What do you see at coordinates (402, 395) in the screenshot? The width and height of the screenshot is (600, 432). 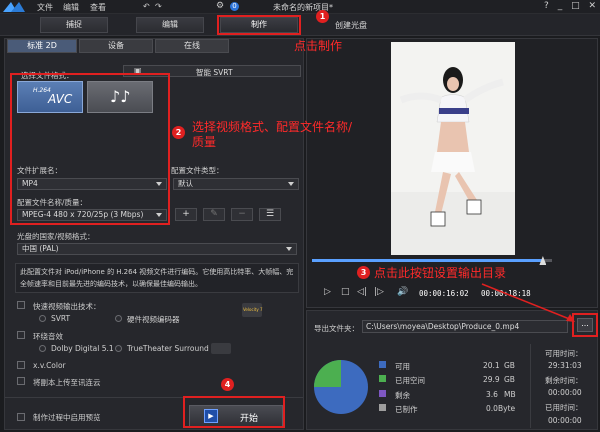 I see `legend-remaining-label: 剩余` at bounding box center [402, 395].